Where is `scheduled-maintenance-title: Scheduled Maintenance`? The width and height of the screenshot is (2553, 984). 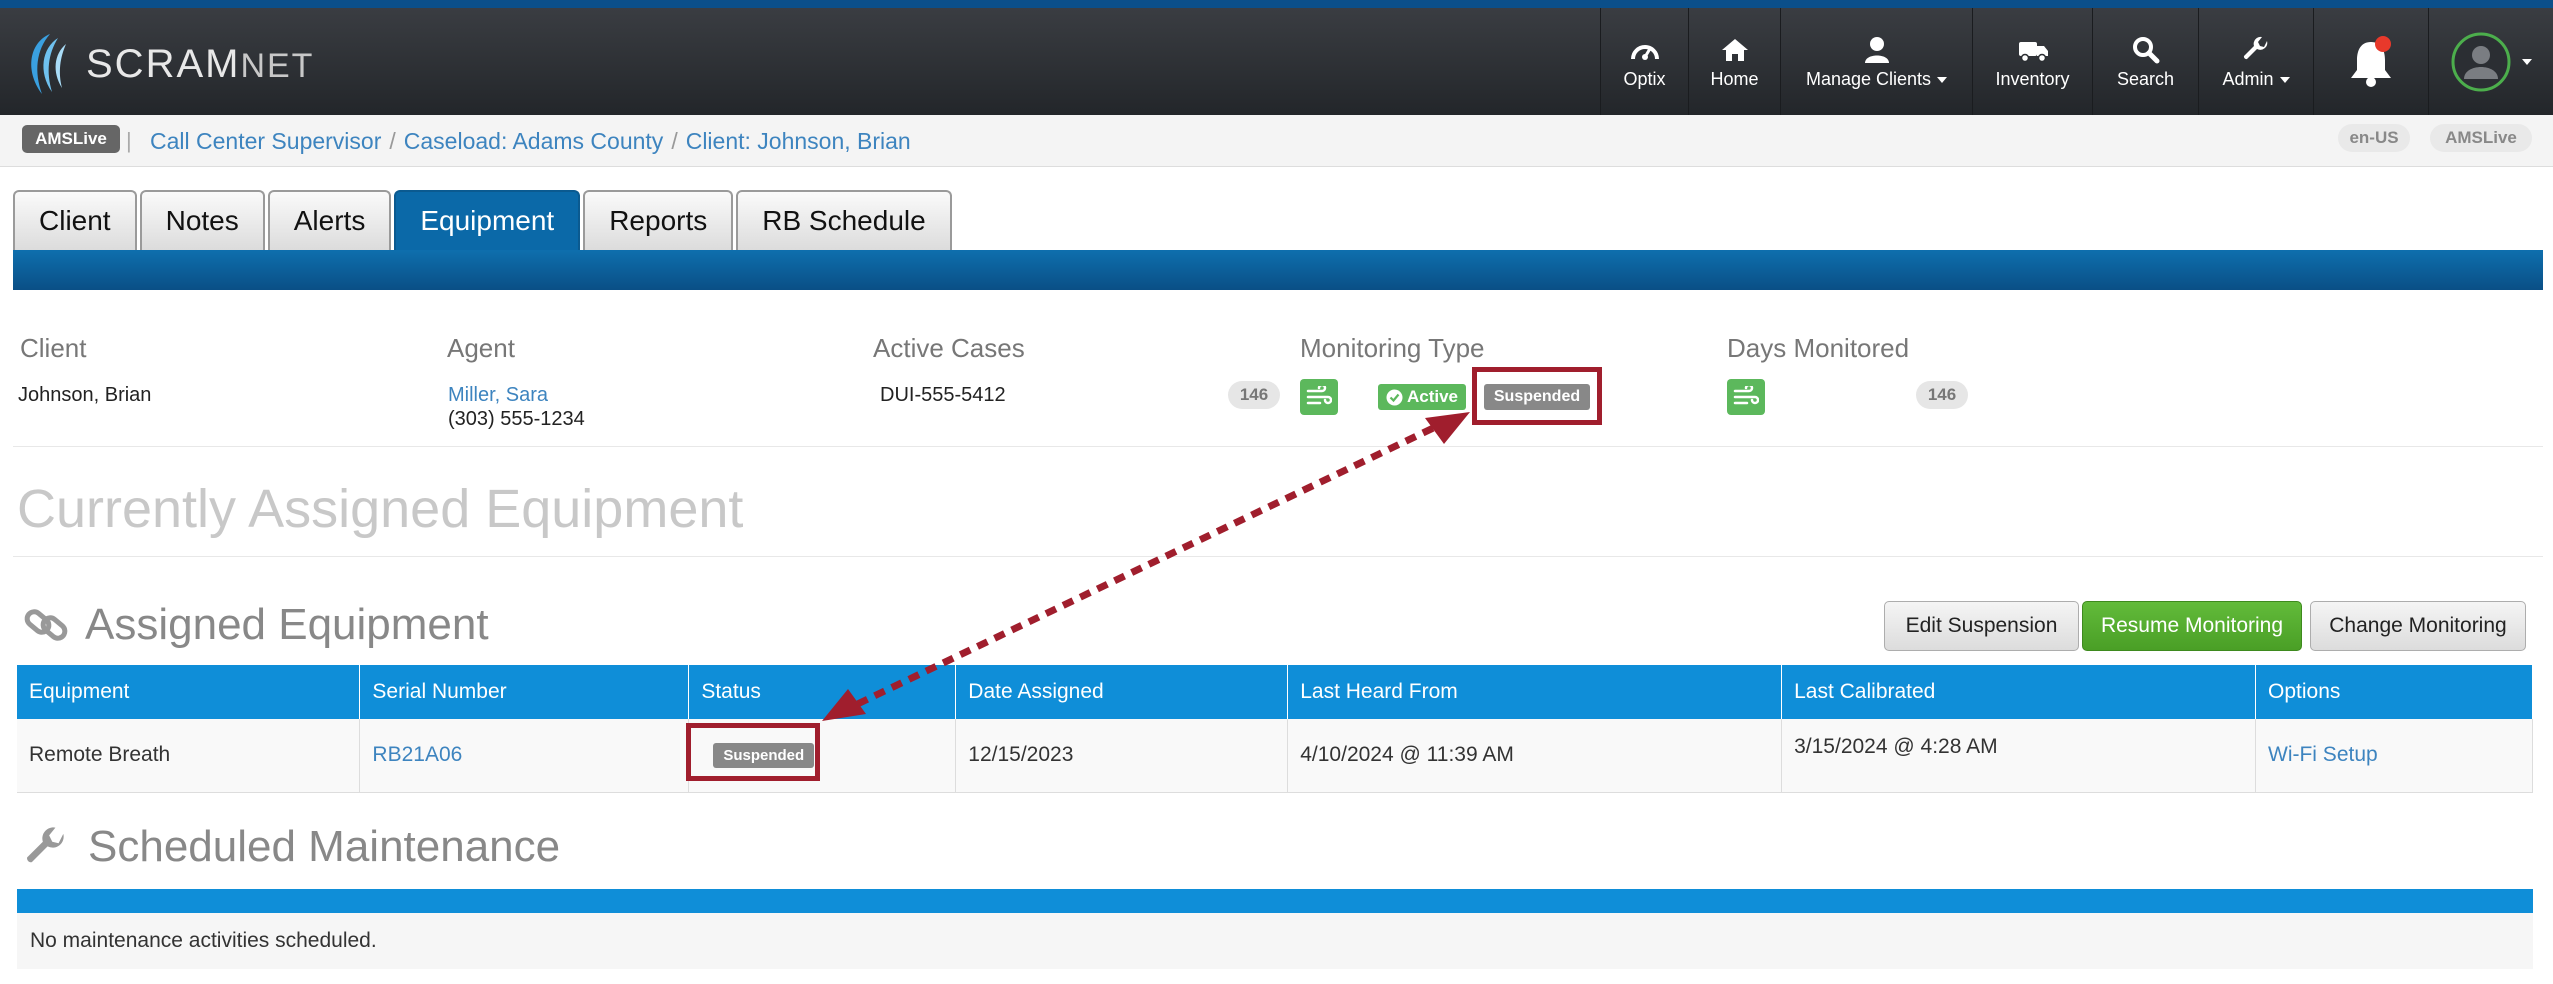 scheduled-maintenance-title: Scheduled Maintenance is located at coordinates (324, 846).